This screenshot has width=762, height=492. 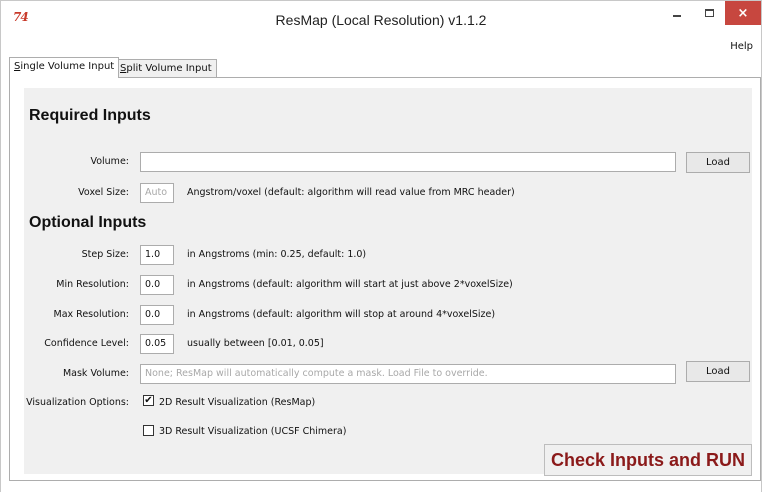 I want to click on maximize-button, so click(x=709, y=13).